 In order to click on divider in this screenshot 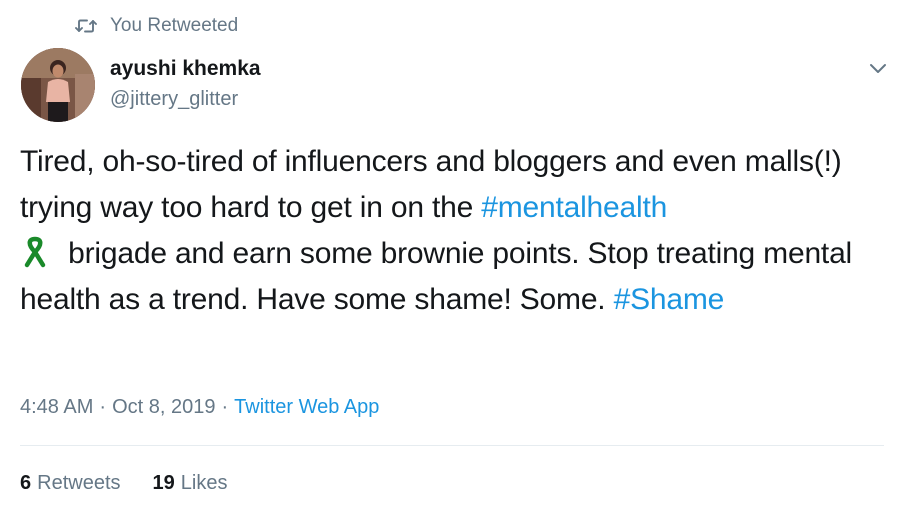, I will do `click(452, 445)`.